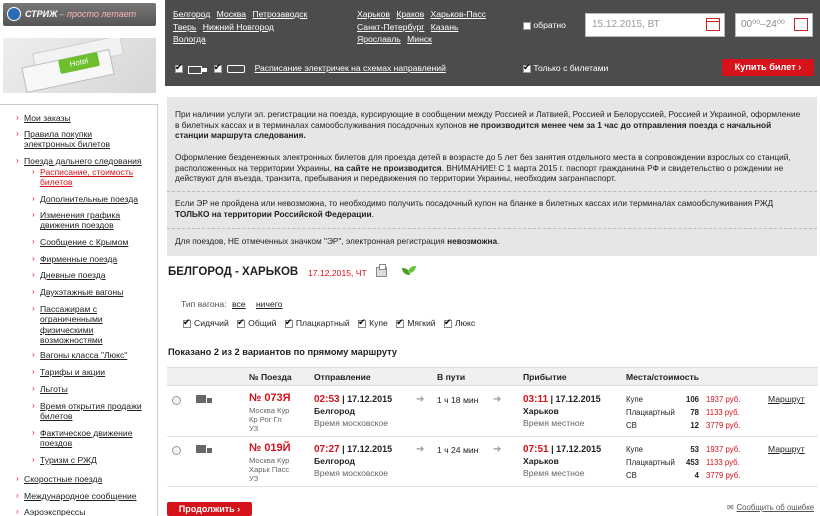 This screenshot has height=516, width=820. I want to click on sidebar-item-my-orders: › Мои заказы, so click(43, 118).